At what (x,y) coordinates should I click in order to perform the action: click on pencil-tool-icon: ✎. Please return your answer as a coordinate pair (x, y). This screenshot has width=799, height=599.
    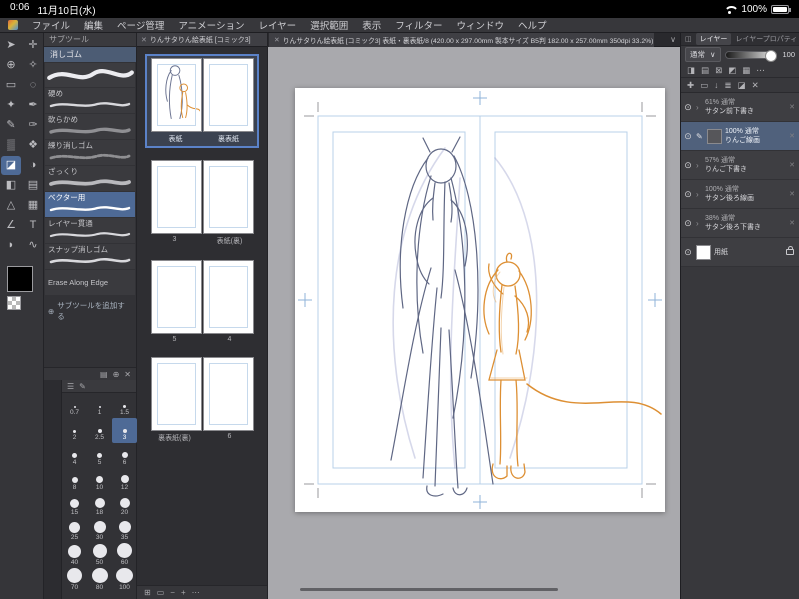
    Looking at the image, I should click on (11, 125).